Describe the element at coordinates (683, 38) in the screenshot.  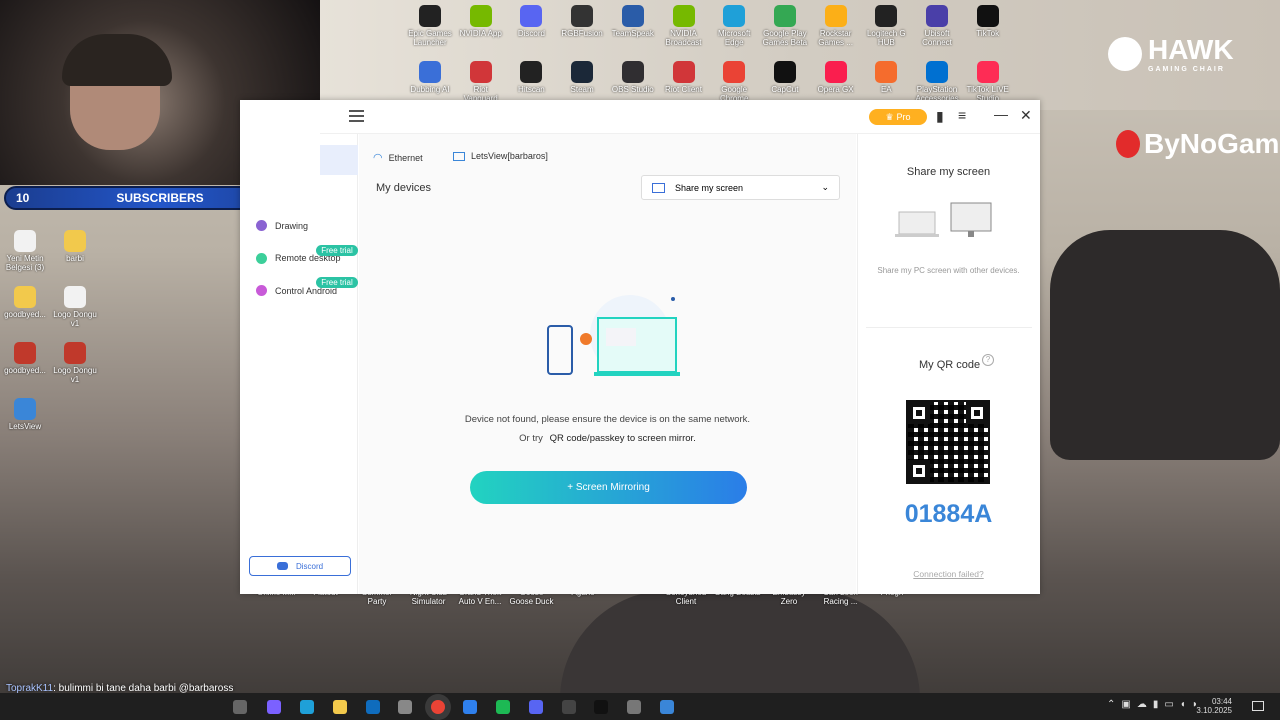
I see `desktop-icon-label: NVIDIA Broadcast` at that location.